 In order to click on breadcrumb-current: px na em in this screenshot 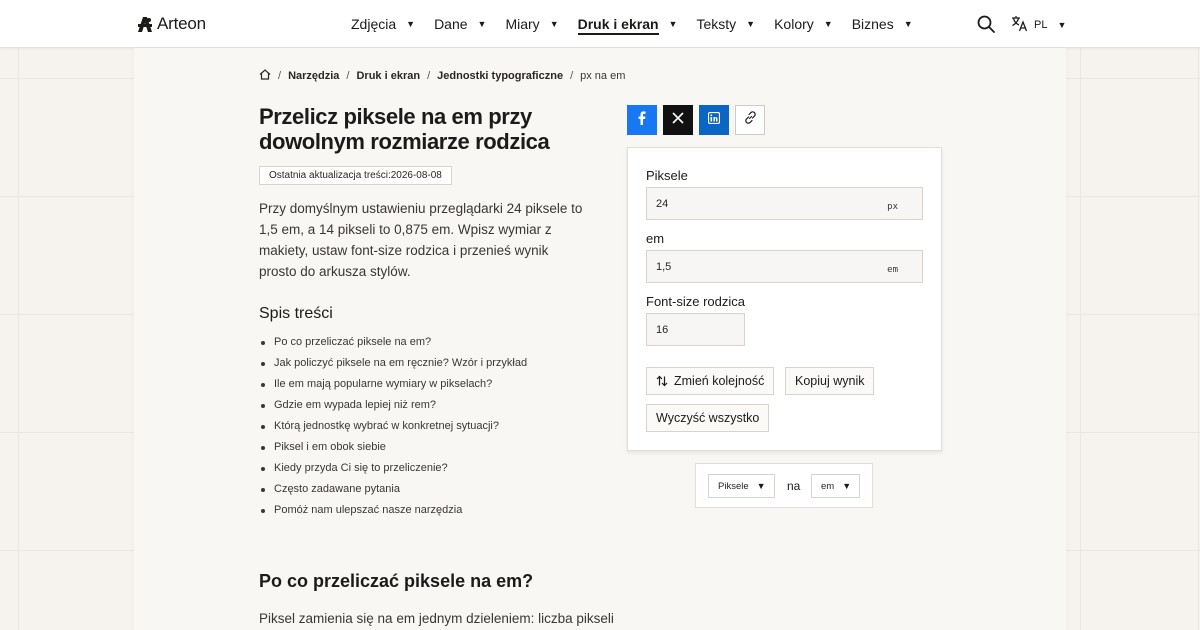, I will do `click(603, 76)`.